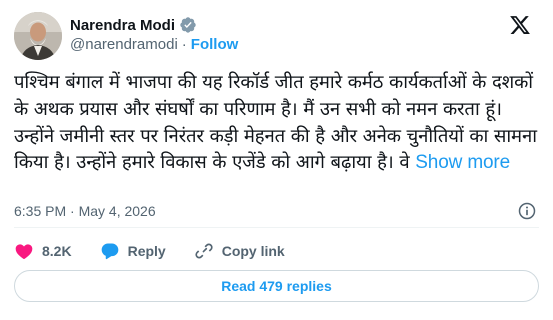  What do you see at coordinates (109, 251) in the screenshot?
I see `reply-bubble-icon` at bounding box center [109, 251].